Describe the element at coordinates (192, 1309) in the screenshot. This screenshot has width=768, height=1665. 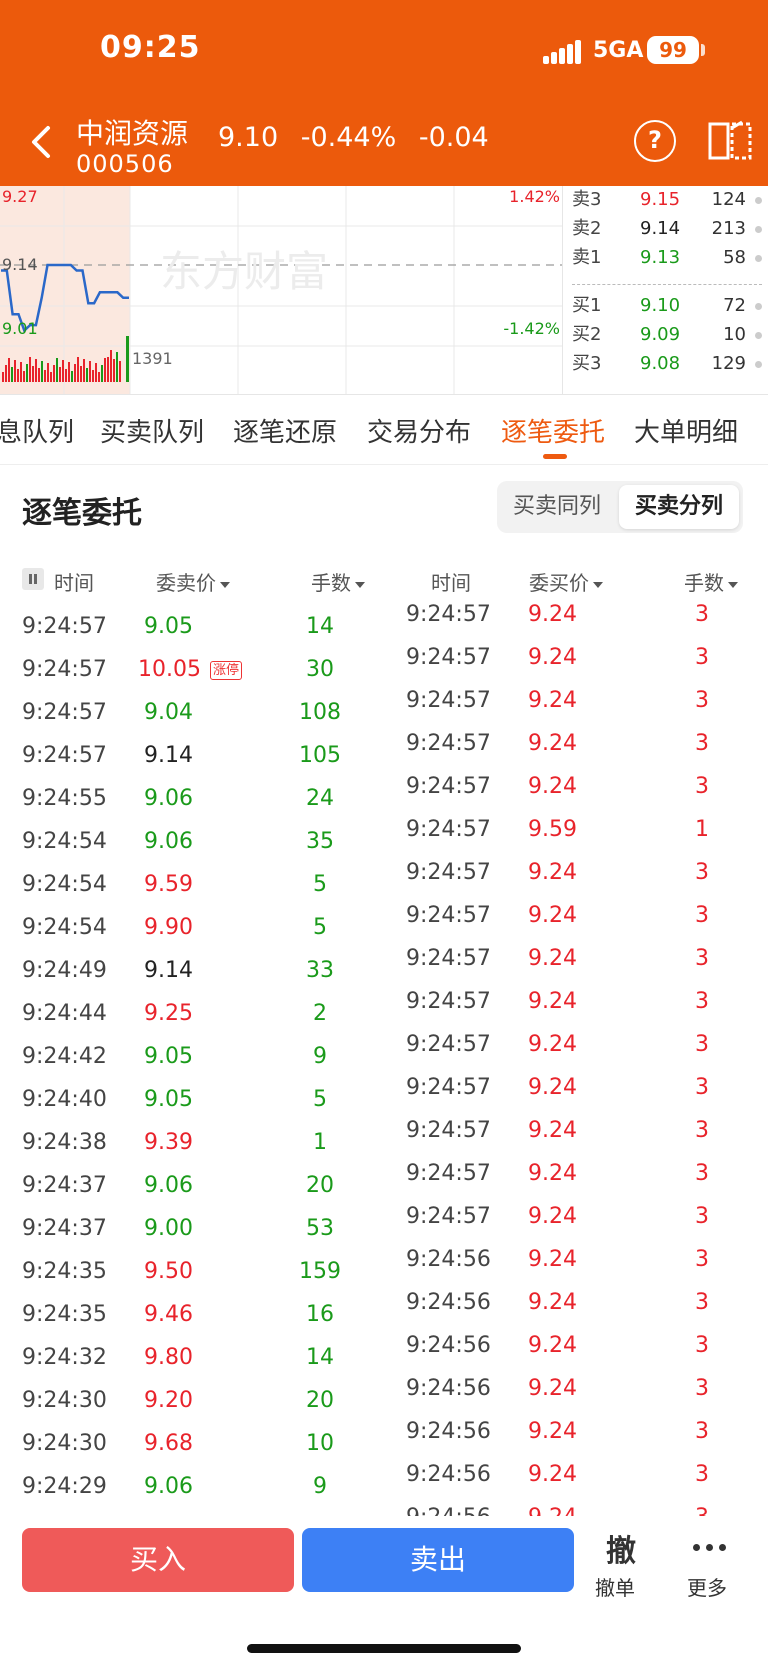
I see `sell-order-row: 9:24:35 9.46 16` at that location.